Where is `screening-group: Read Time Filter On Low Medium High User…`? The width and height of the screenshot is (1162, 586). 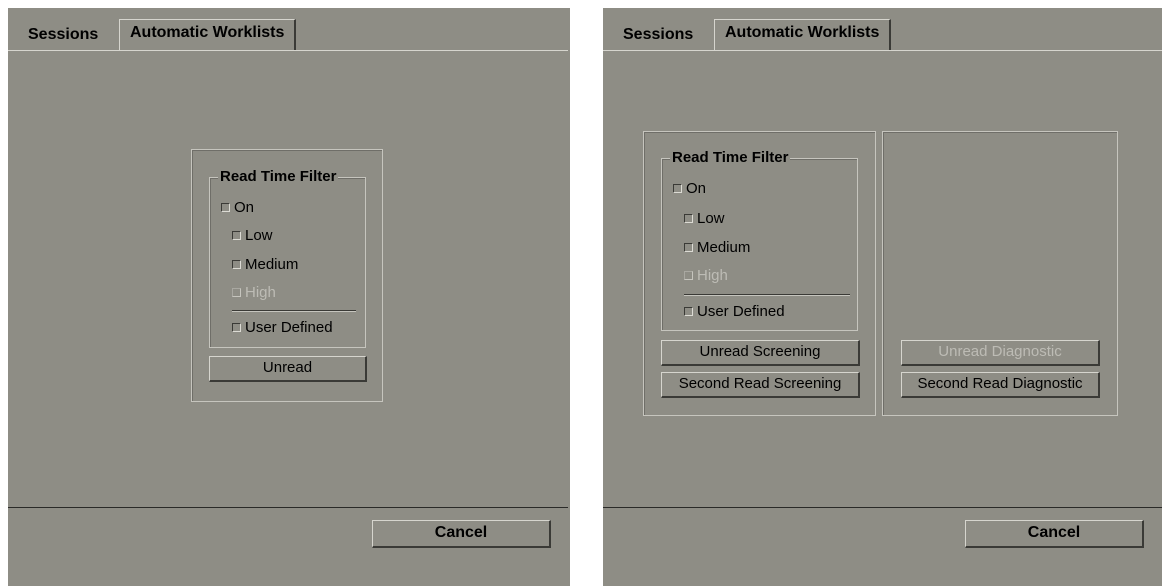 screening-group: Read Time Filter On Low Medium High User… is located at coordinates (759, 273).